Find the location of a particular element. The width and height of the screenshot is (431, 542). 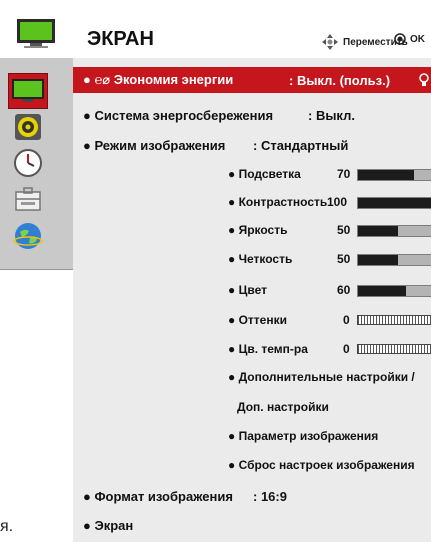

color-temp-label: ● Цв. темп-ра is located at coordinates (268, 349).